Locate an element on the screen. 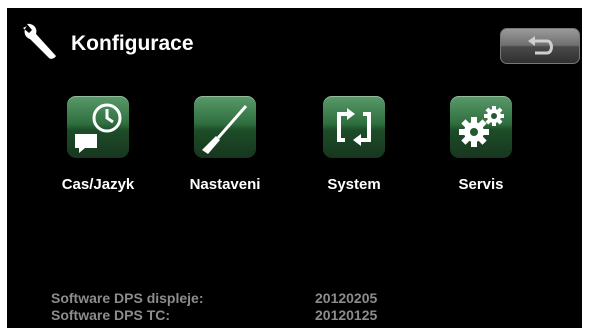 Image resolution: width=589 pixels, height=336 pixels. tile-system: System is located at coordinates (354, 151).